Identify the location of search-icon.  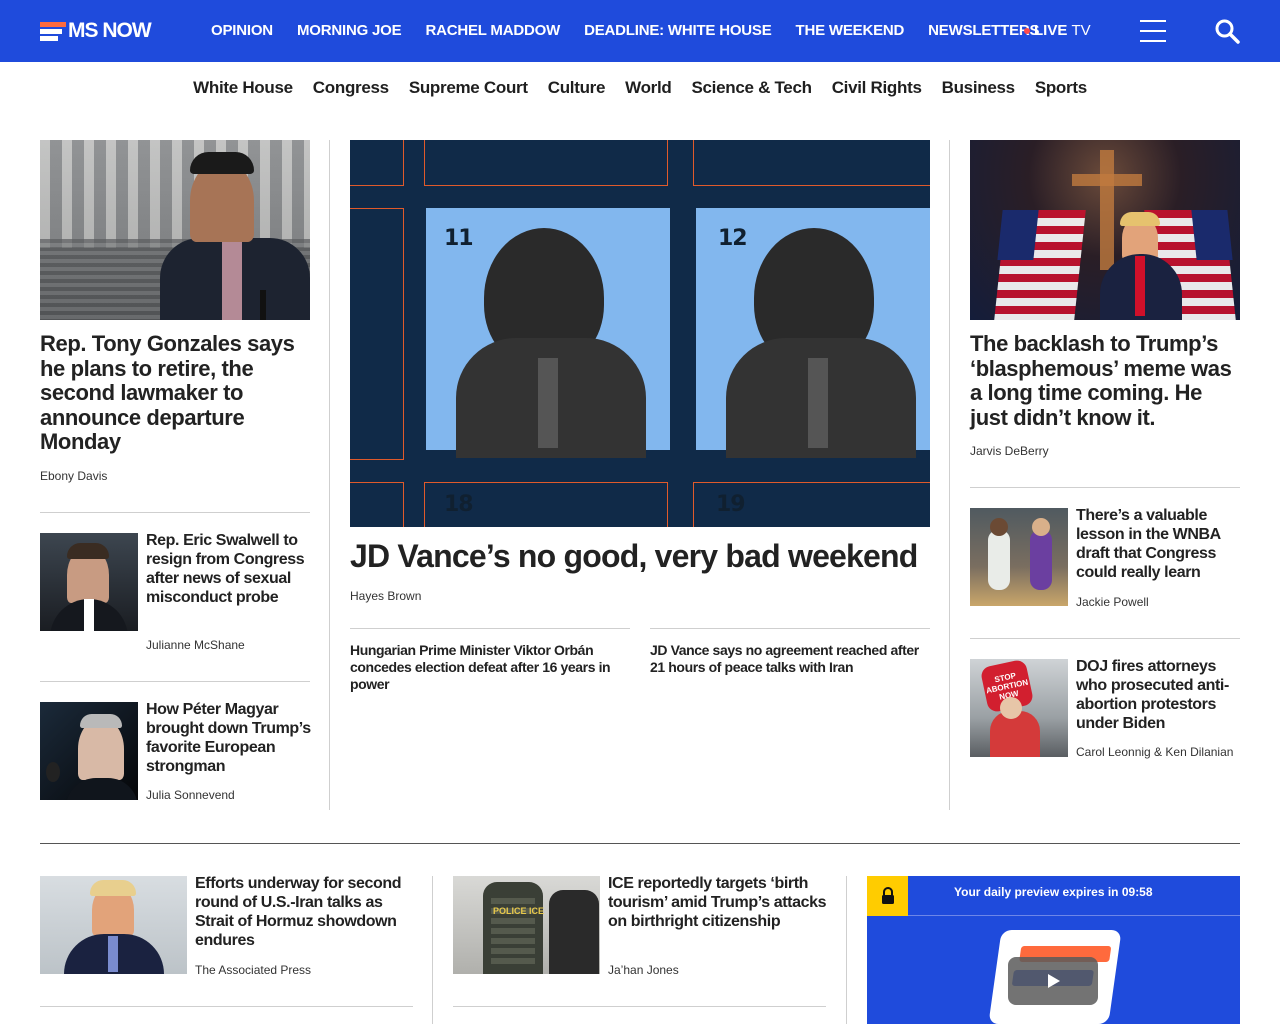
(1227, 31).